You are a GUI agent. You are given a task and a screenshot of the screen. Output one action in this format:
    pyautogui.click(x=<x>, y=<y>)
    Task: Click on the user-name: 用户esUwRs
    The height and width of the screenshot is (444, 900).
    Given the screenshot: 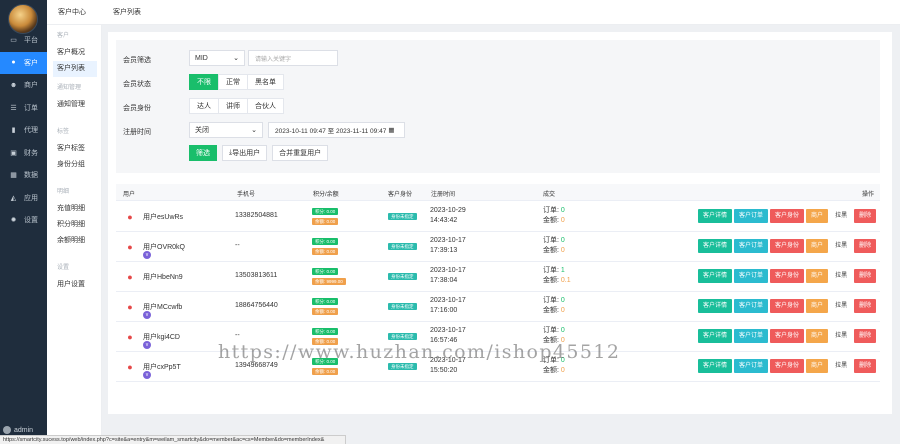 What is the action you would take?
    pyautogui.click(x=163, y=217)
    